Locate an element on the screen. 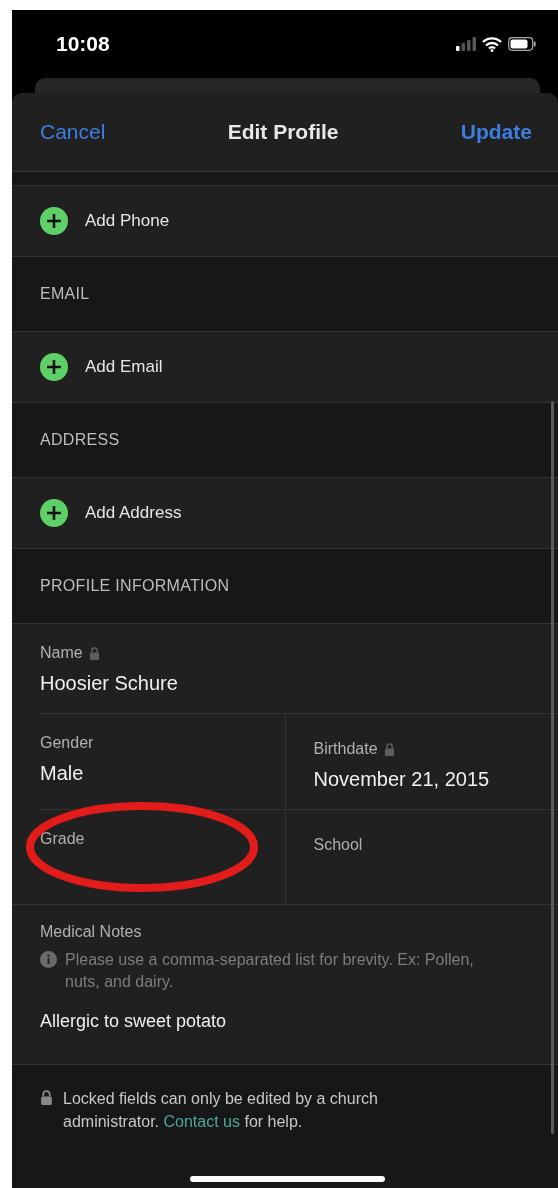  field-label: Grade is located at coordinates (62, 839).